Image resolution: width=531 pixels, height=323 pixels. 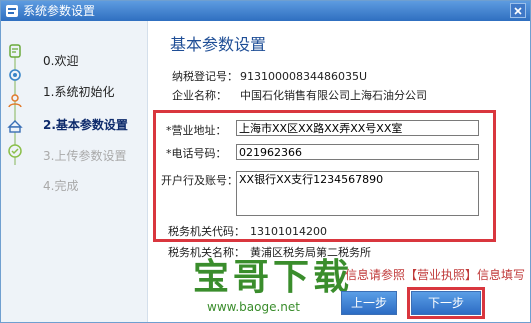 What do you see at coordinates (253, 307) in the screenshot?
I see `watermark-url: www.baoge.net` at bounding box center [253, 307].